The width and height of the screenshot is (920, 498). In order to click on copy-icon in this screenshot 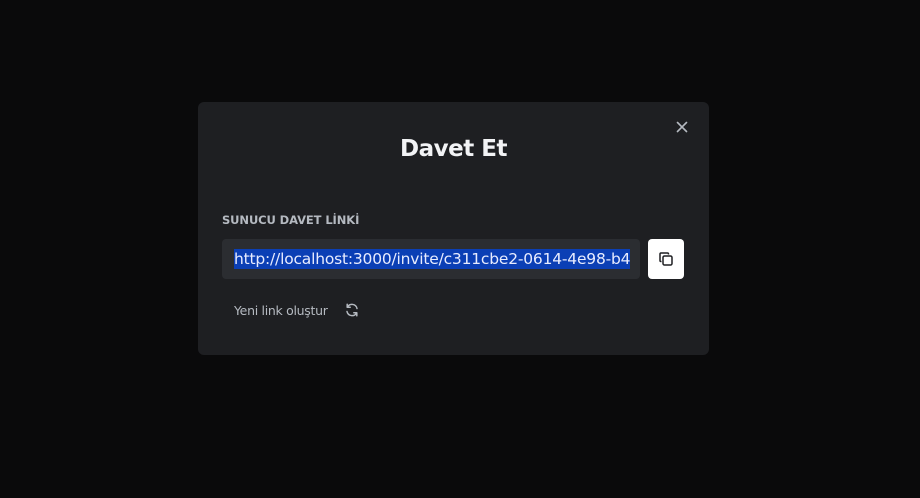, I will do `click(666, 259)`.